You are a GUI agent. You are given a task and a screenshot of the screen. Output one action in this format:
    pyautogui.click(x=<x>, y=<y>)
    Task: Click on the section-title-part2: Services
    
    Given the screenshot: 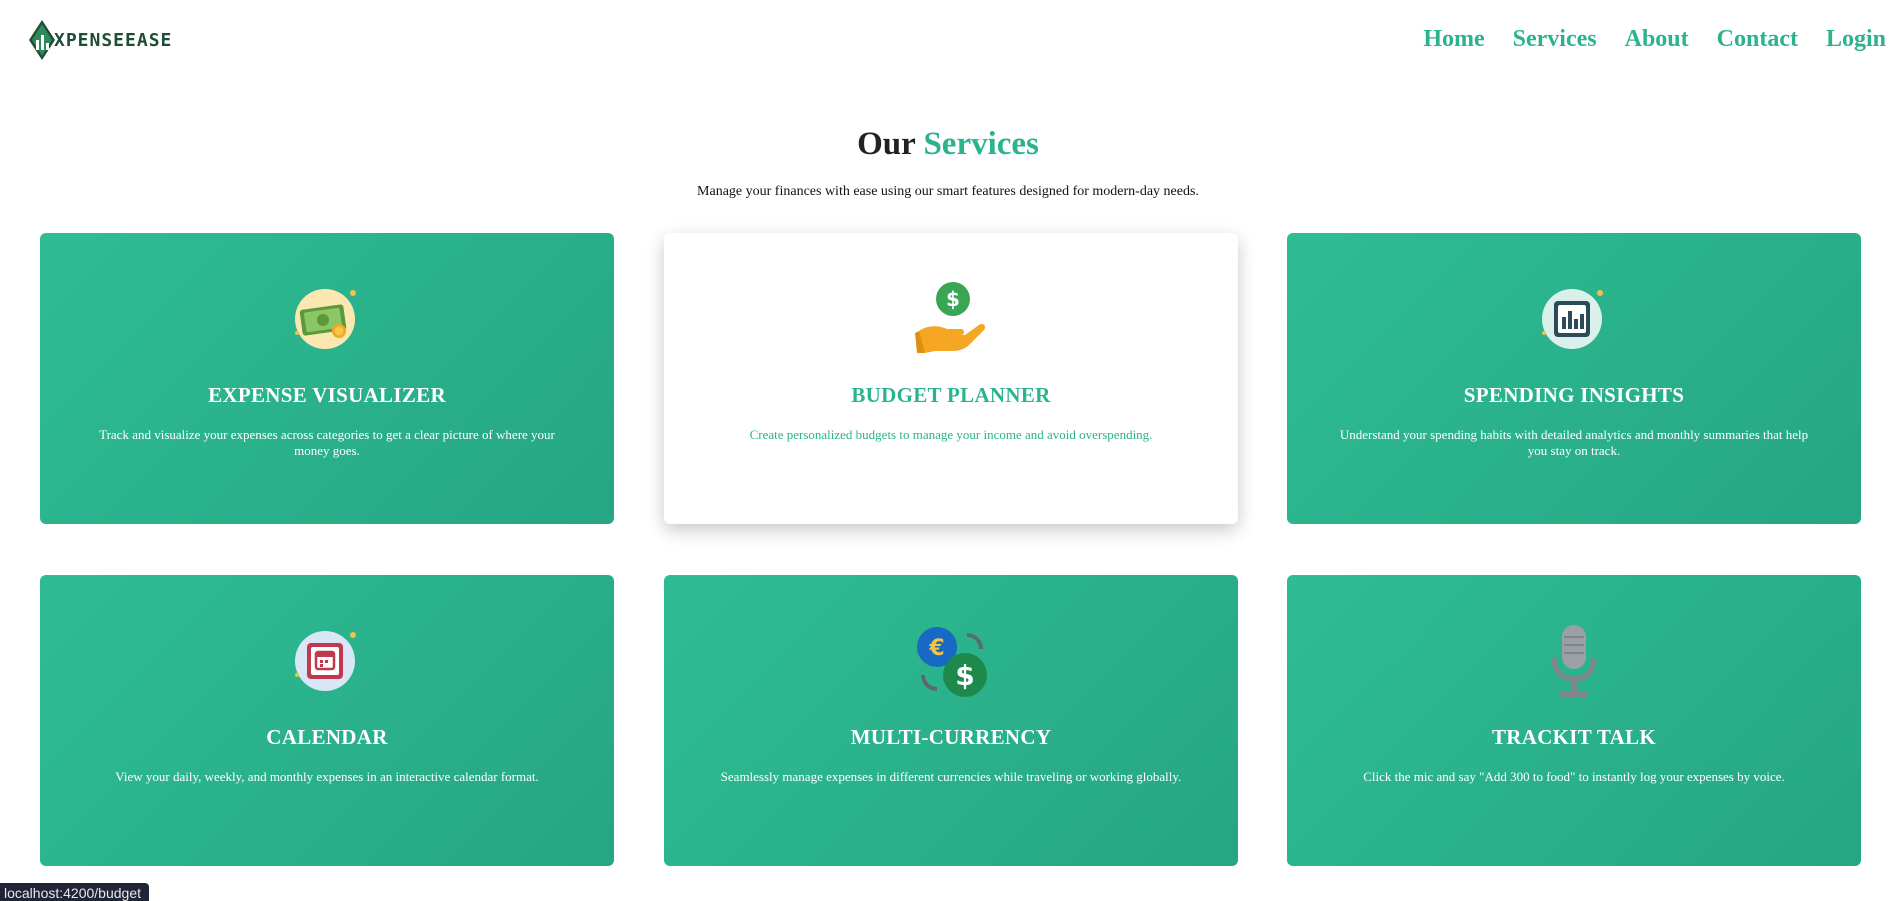 What is the action you would take?
    pyautogui.click(x=981, y=144)
    